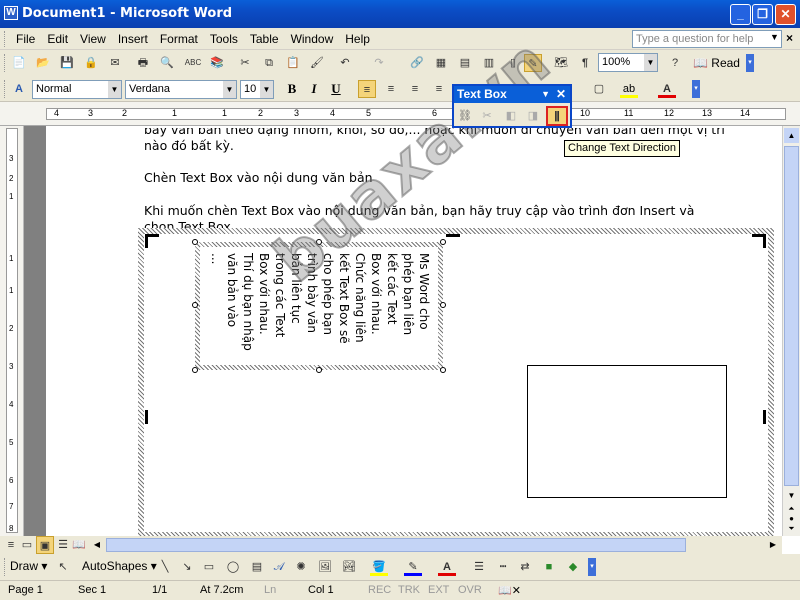  I want to click on undo-icon: ↶, so click(345, 63).